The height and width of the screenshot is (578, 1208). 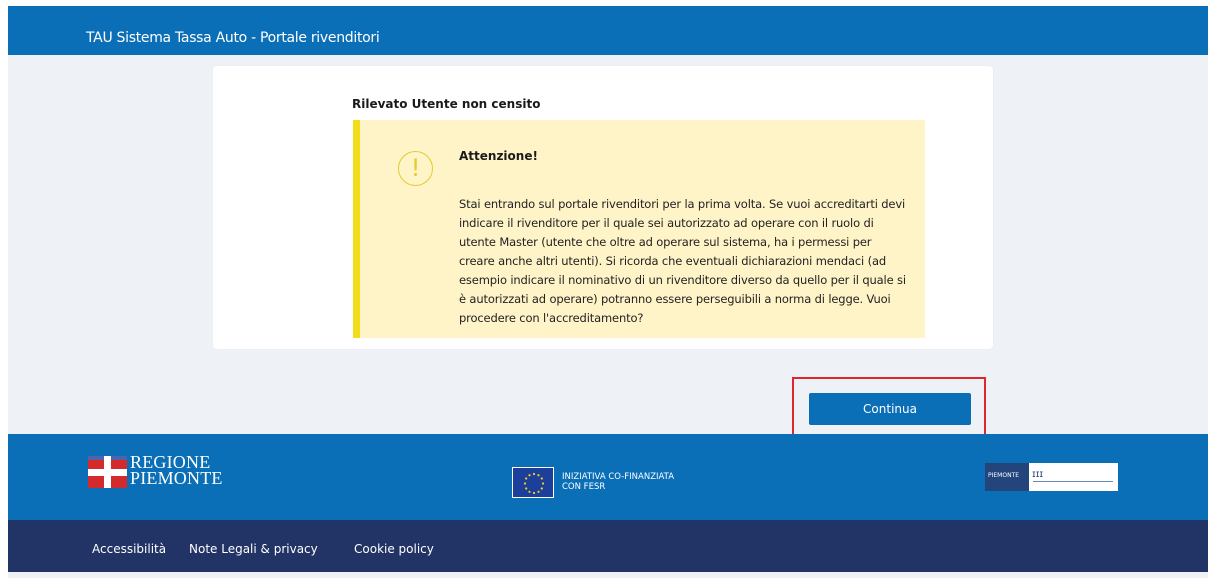 What do you see at coordinates (618, 482) in the screenshot?
I see `eu-logo-text: INIZIATIVA CO-FINANZIATA CON FESR` at bounding box center [618, 482].